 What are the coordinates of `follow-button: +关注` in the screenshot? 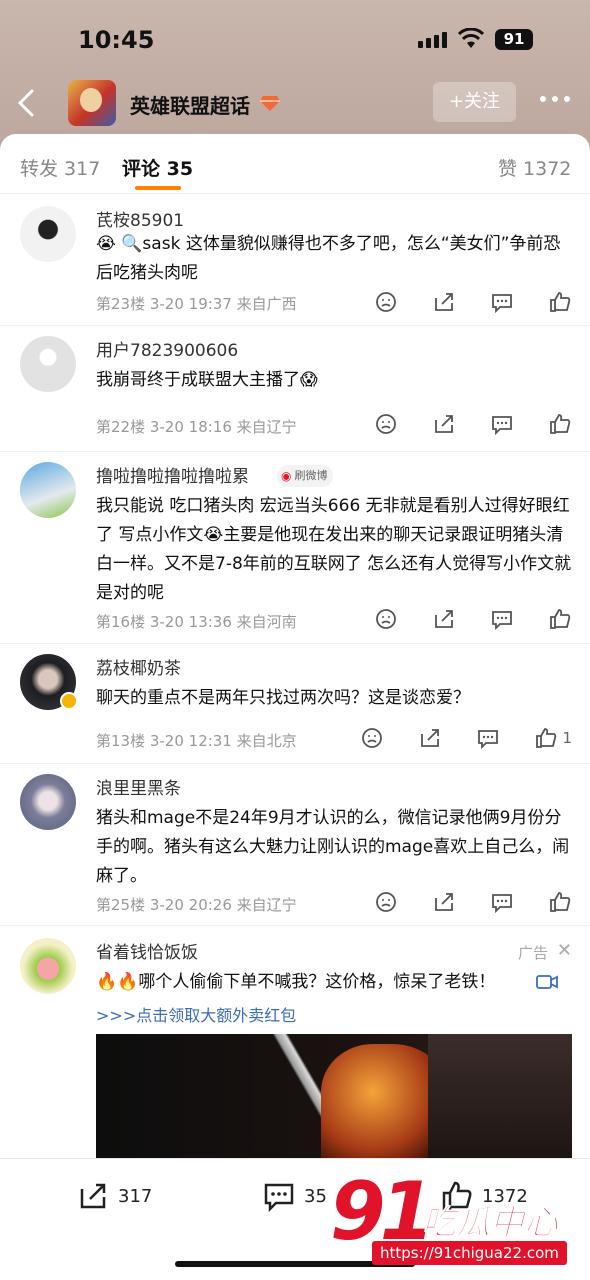 It's located at (474, 102).